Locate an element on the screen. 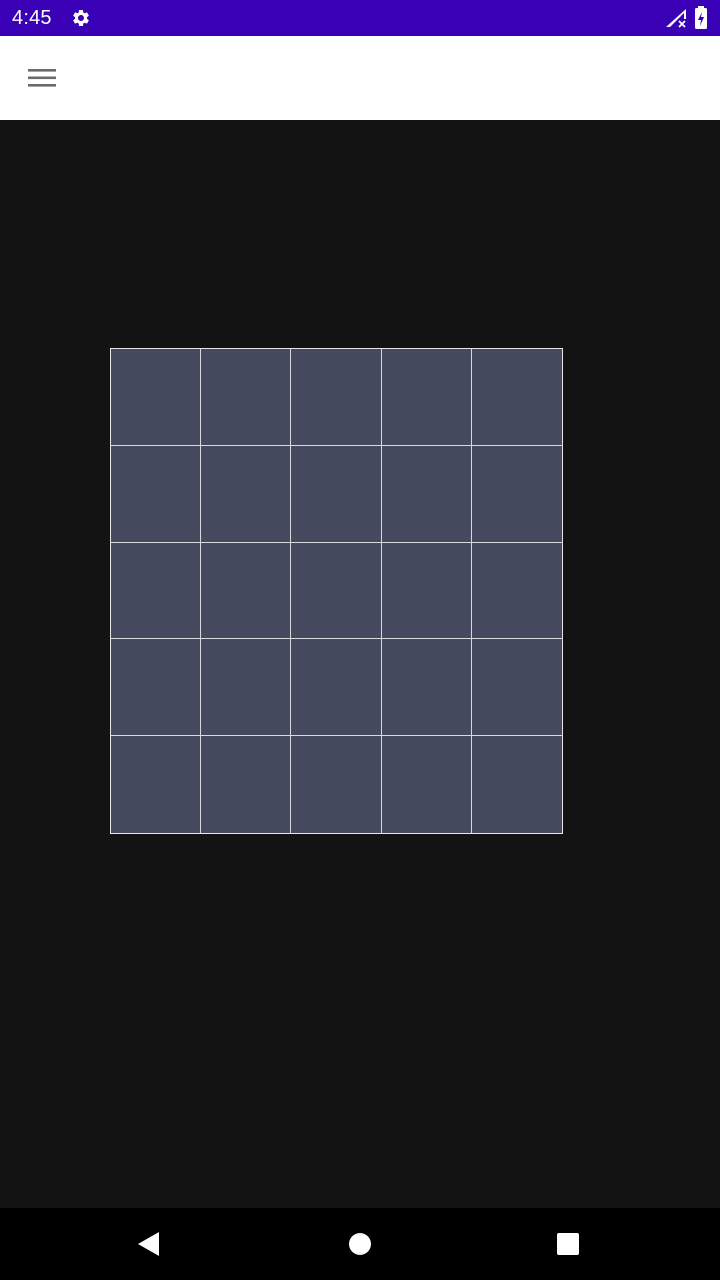 The height and width of the screenshot is (1280, 720). board-cell-r1-c2 is located at coordinates (246, 397).